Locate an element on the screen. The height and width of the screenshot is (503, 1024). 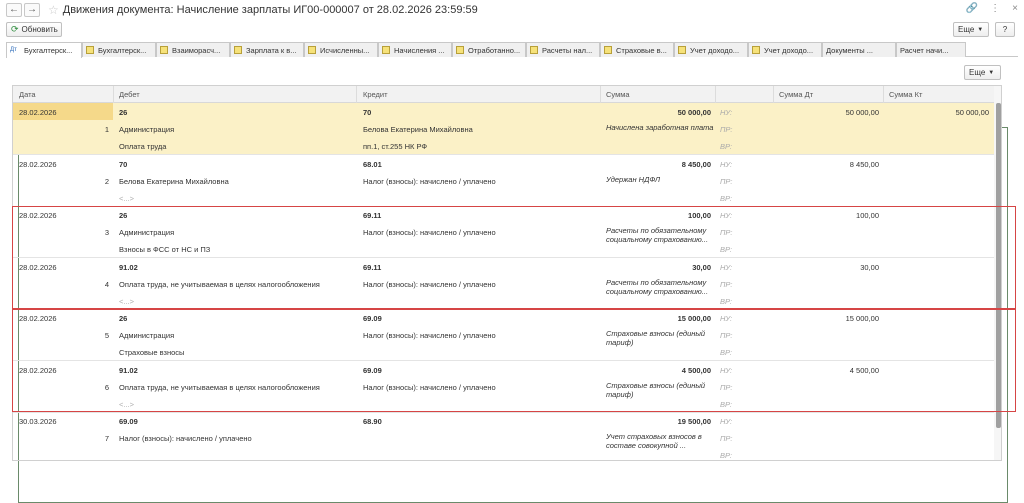
column-debit: Дебет is located at coordinates (129, 94).